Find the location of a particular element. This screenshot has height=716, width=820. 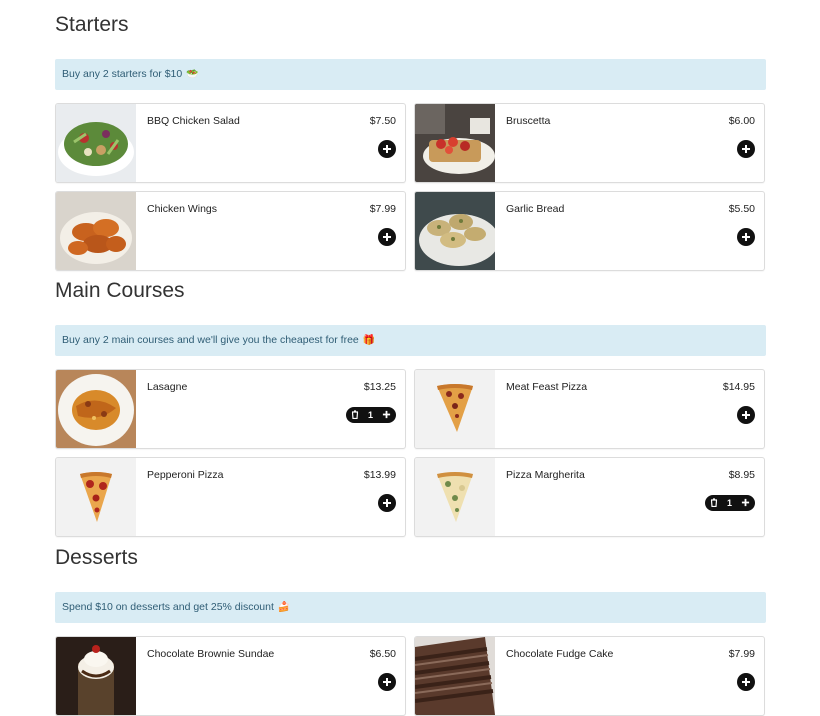

lasagne-image is located at coordinates (96, 409).